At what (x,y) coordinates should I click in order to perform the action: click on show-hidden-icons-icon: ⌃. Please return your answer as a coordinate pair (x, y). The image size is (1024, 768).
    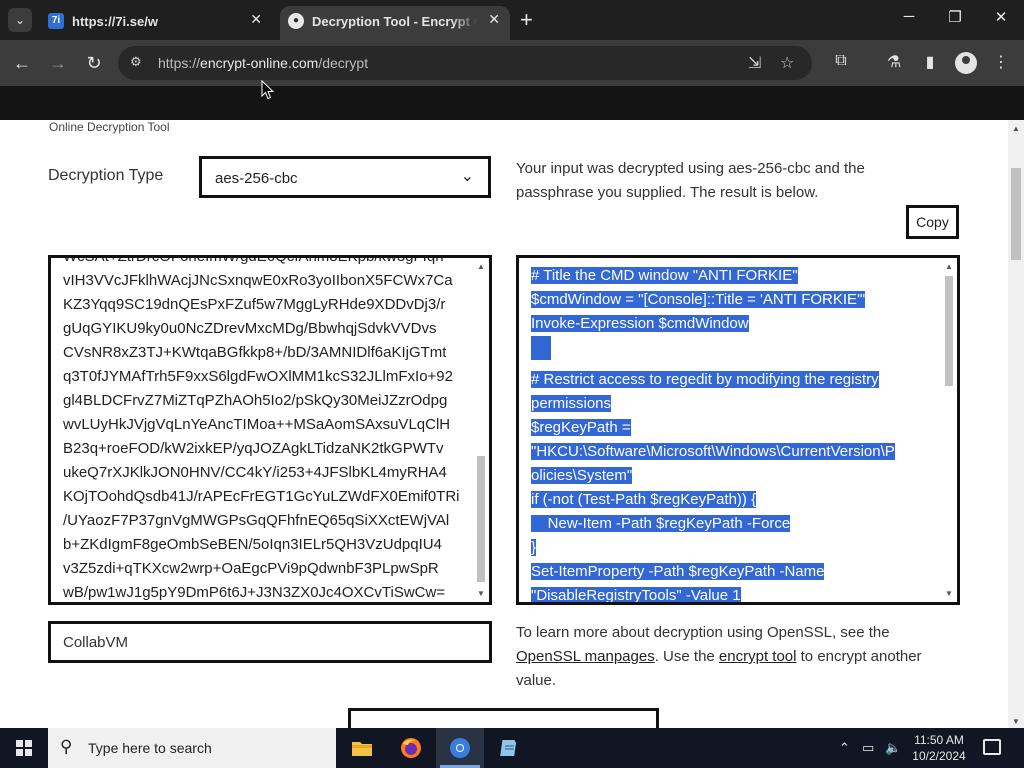
    Looking at the image, I should click on (844, 748).